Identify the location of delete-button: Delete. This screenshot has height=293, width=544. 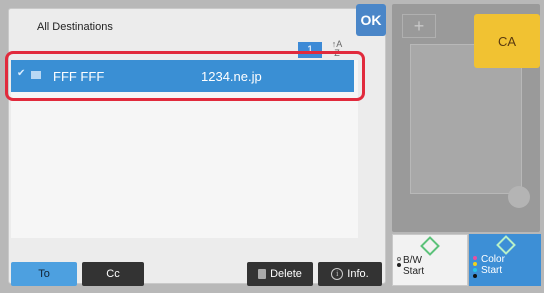
(280, 274).